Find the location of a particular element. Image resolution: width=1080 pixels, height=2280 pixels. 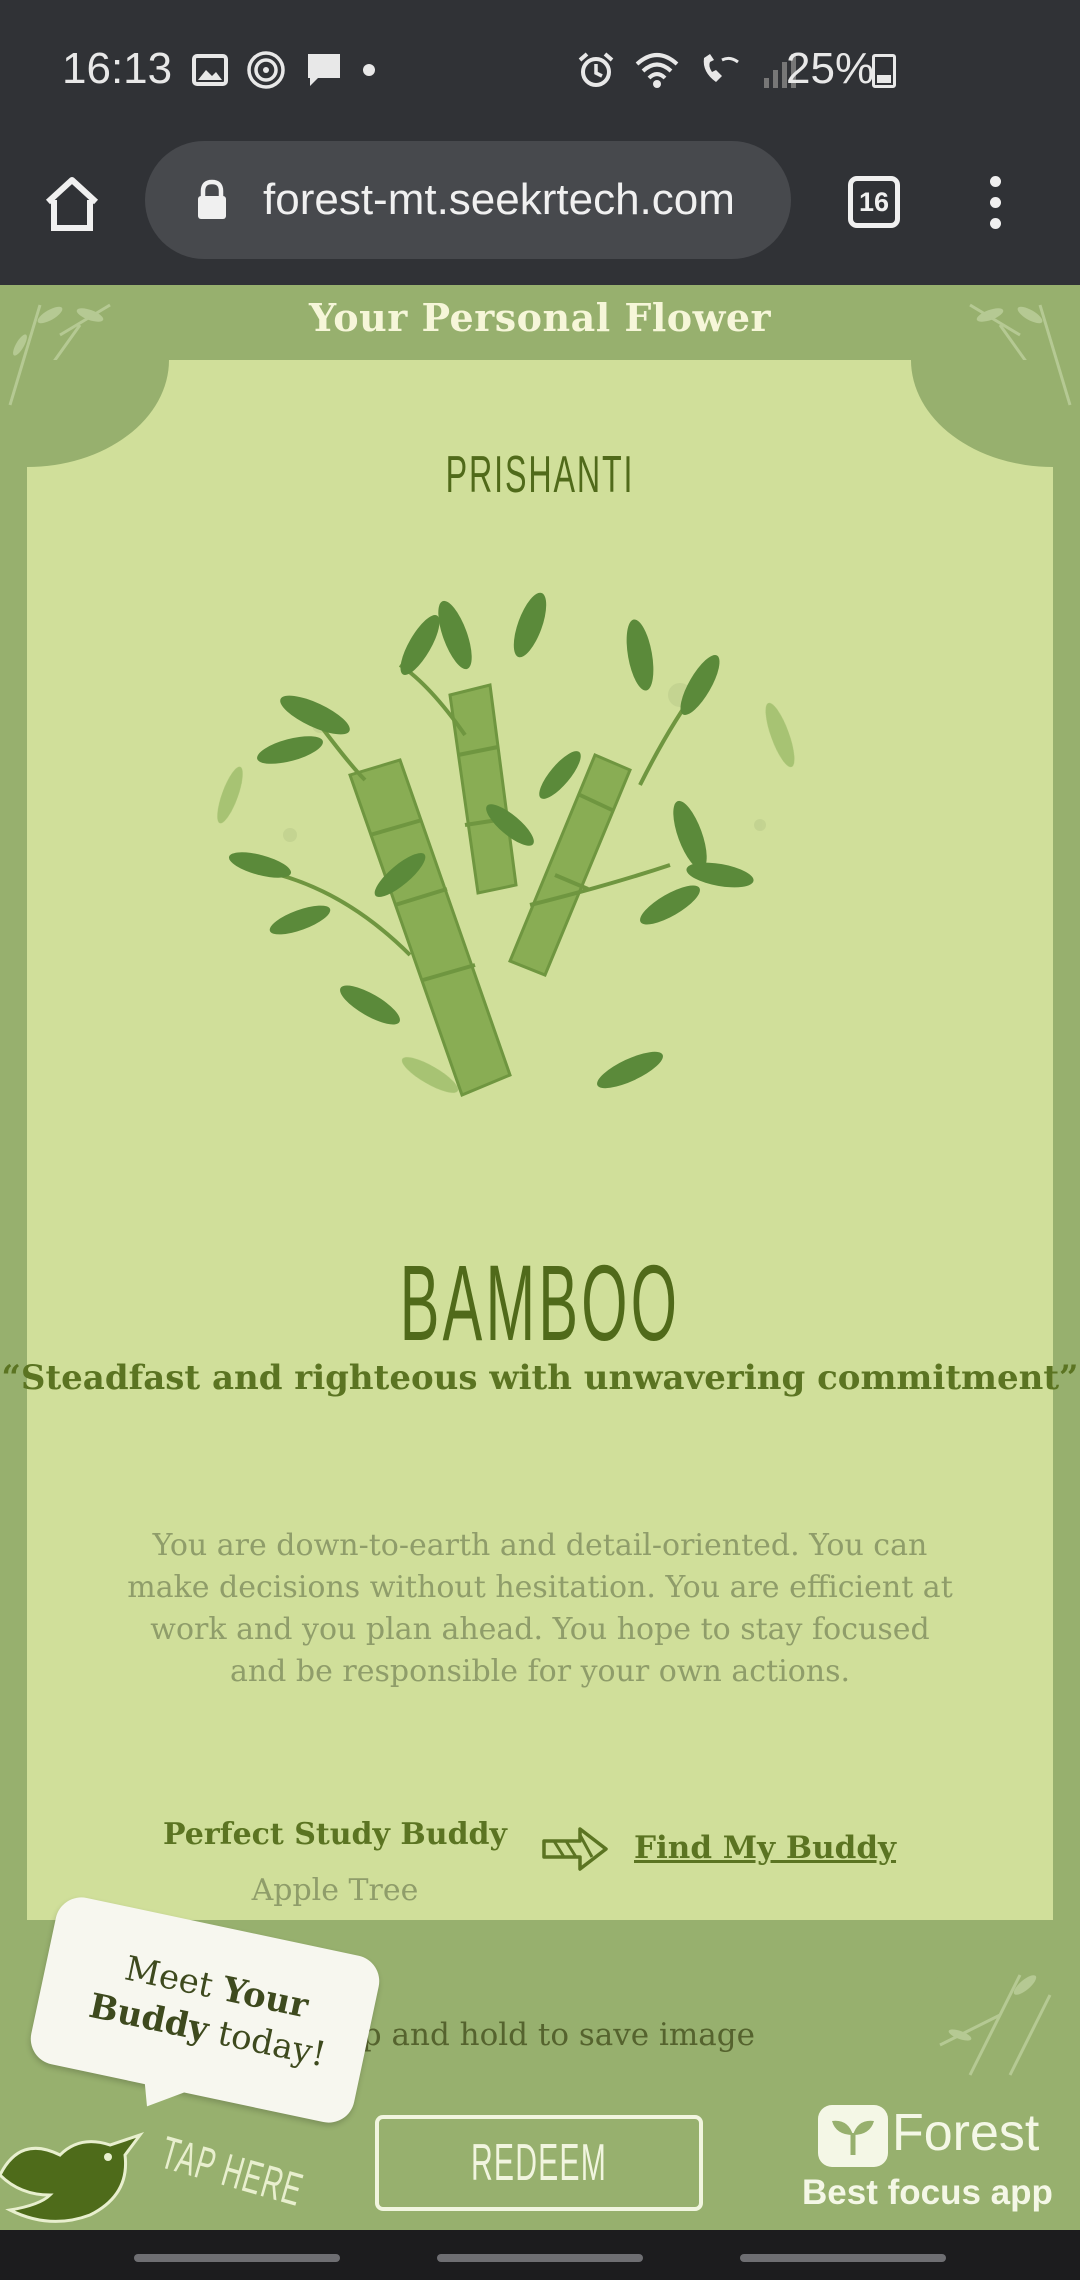

status-time: 16:13 is located at coordinates (117, 68).